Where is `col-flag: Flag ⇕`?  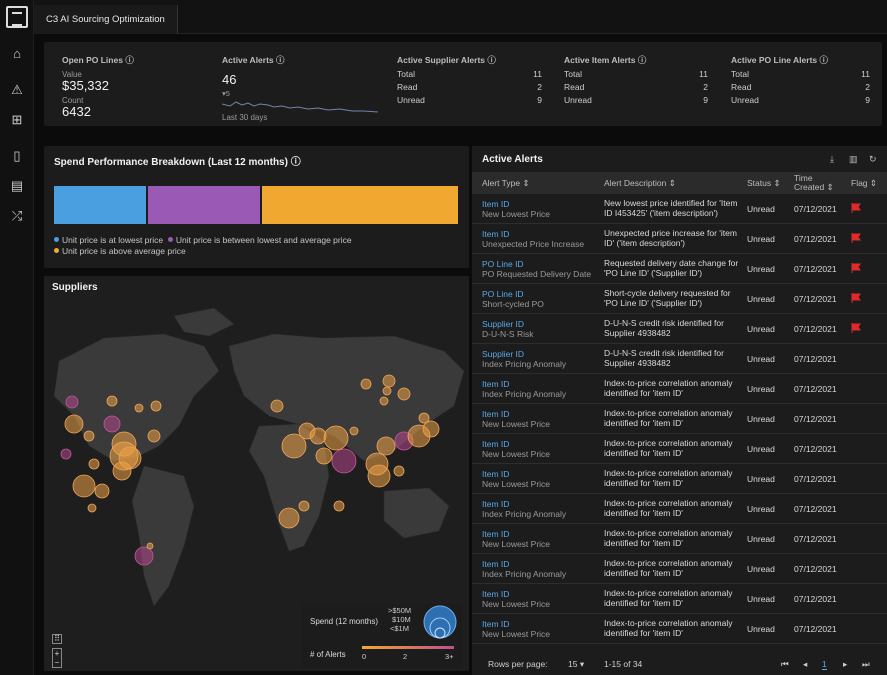 col-flag: Flag ⇕ is located at coordinates (864, 183).